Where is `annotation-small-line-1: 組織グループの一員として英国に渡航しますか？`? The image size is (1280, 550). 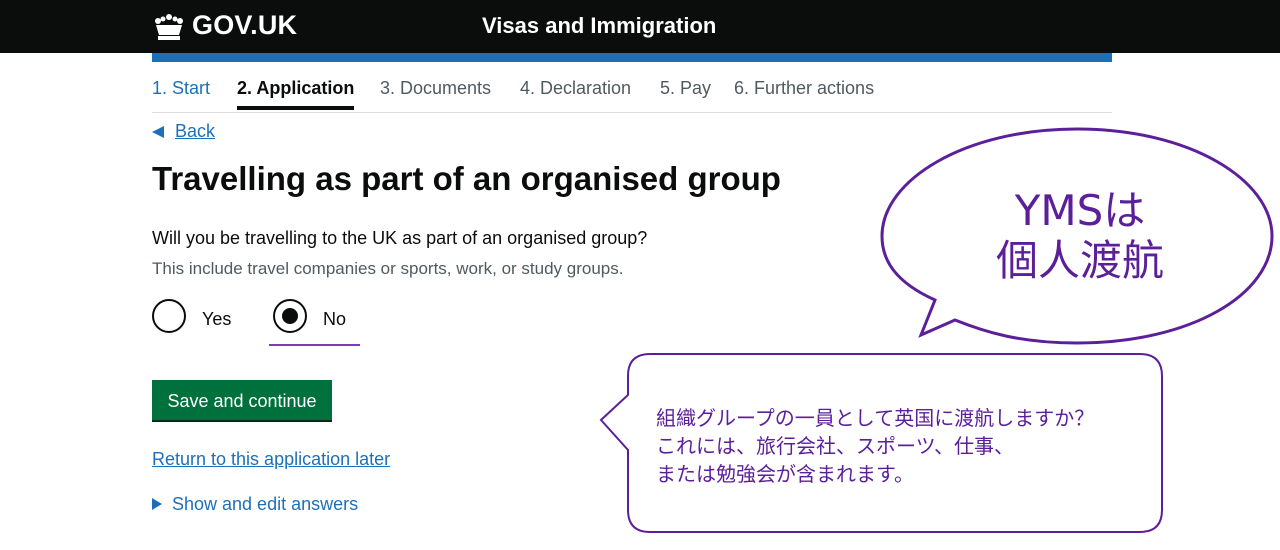 annotation-small-line-1: 組織グループの一員として英国に渡航しますか？ is located at coordinates (875, 418).